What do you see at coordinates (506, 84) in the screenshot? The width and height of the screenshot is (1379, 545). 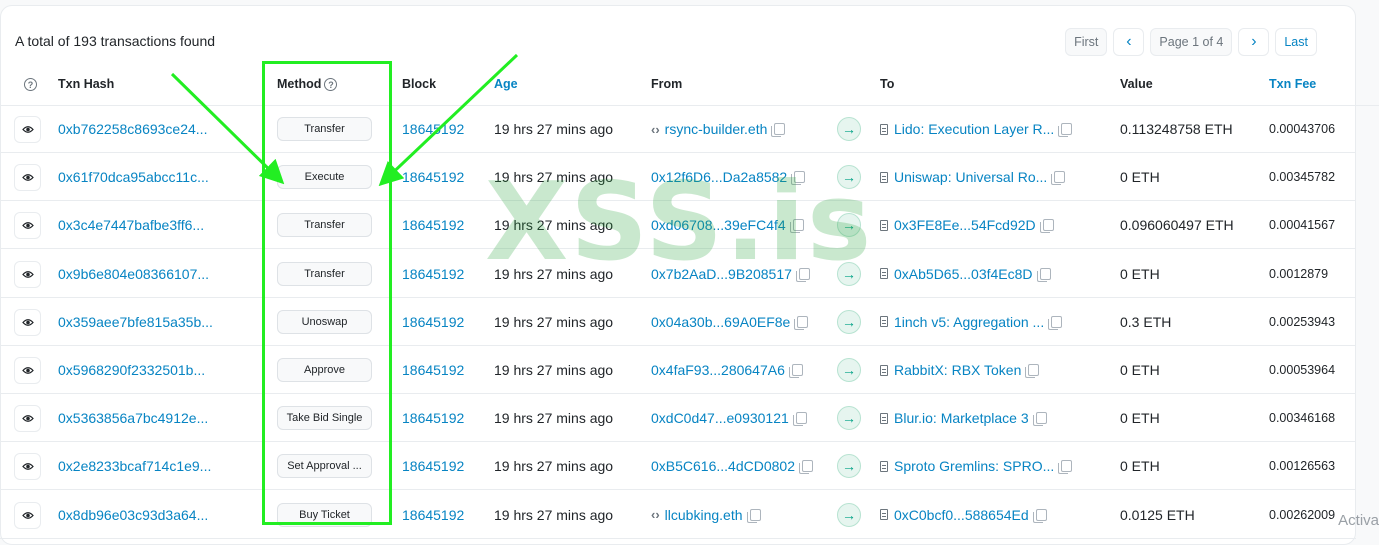 I see `header-age: Age` at bounding box center [506, 84].